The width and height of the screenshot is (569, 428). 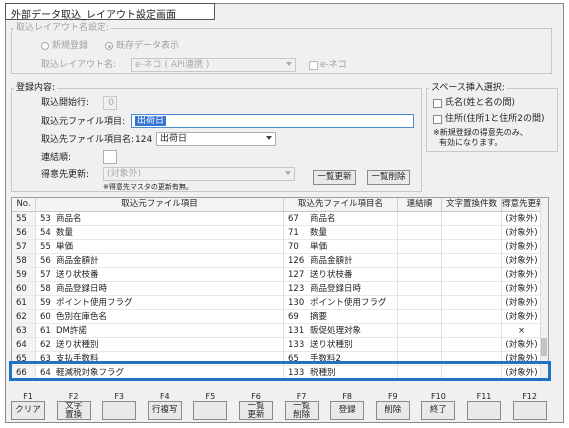 What do you see at coordinates (472, 205) in the screenshot?
I see `col-replace-count: 文字置換件数` at bounding box center [472, 205].